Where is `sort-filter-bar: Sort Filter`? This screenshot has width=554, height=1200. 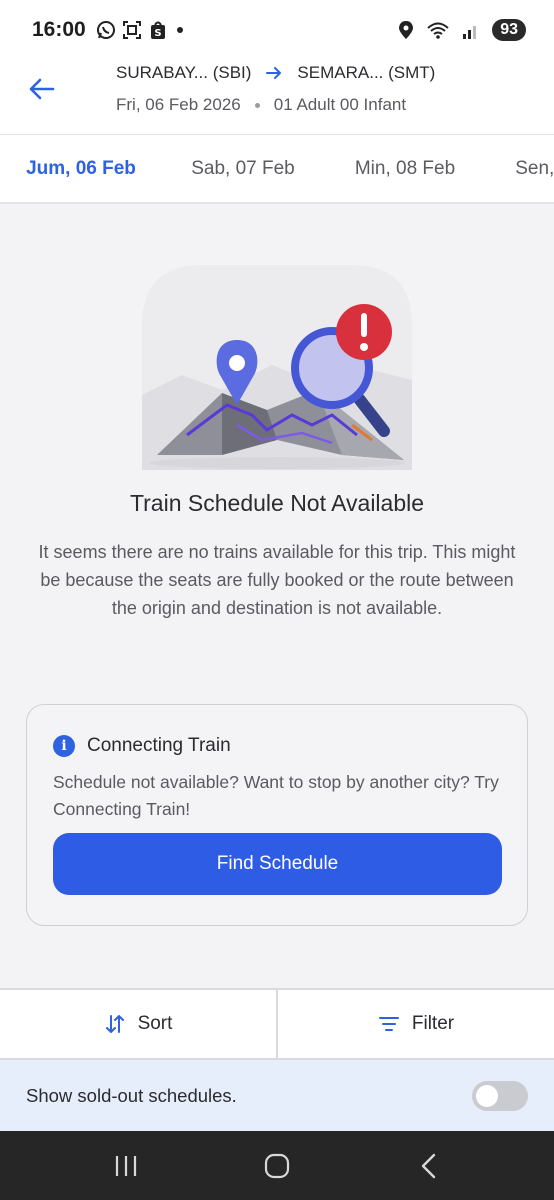
sort-filter-bar: Sort Filter is located at coordinates (277, 1024).